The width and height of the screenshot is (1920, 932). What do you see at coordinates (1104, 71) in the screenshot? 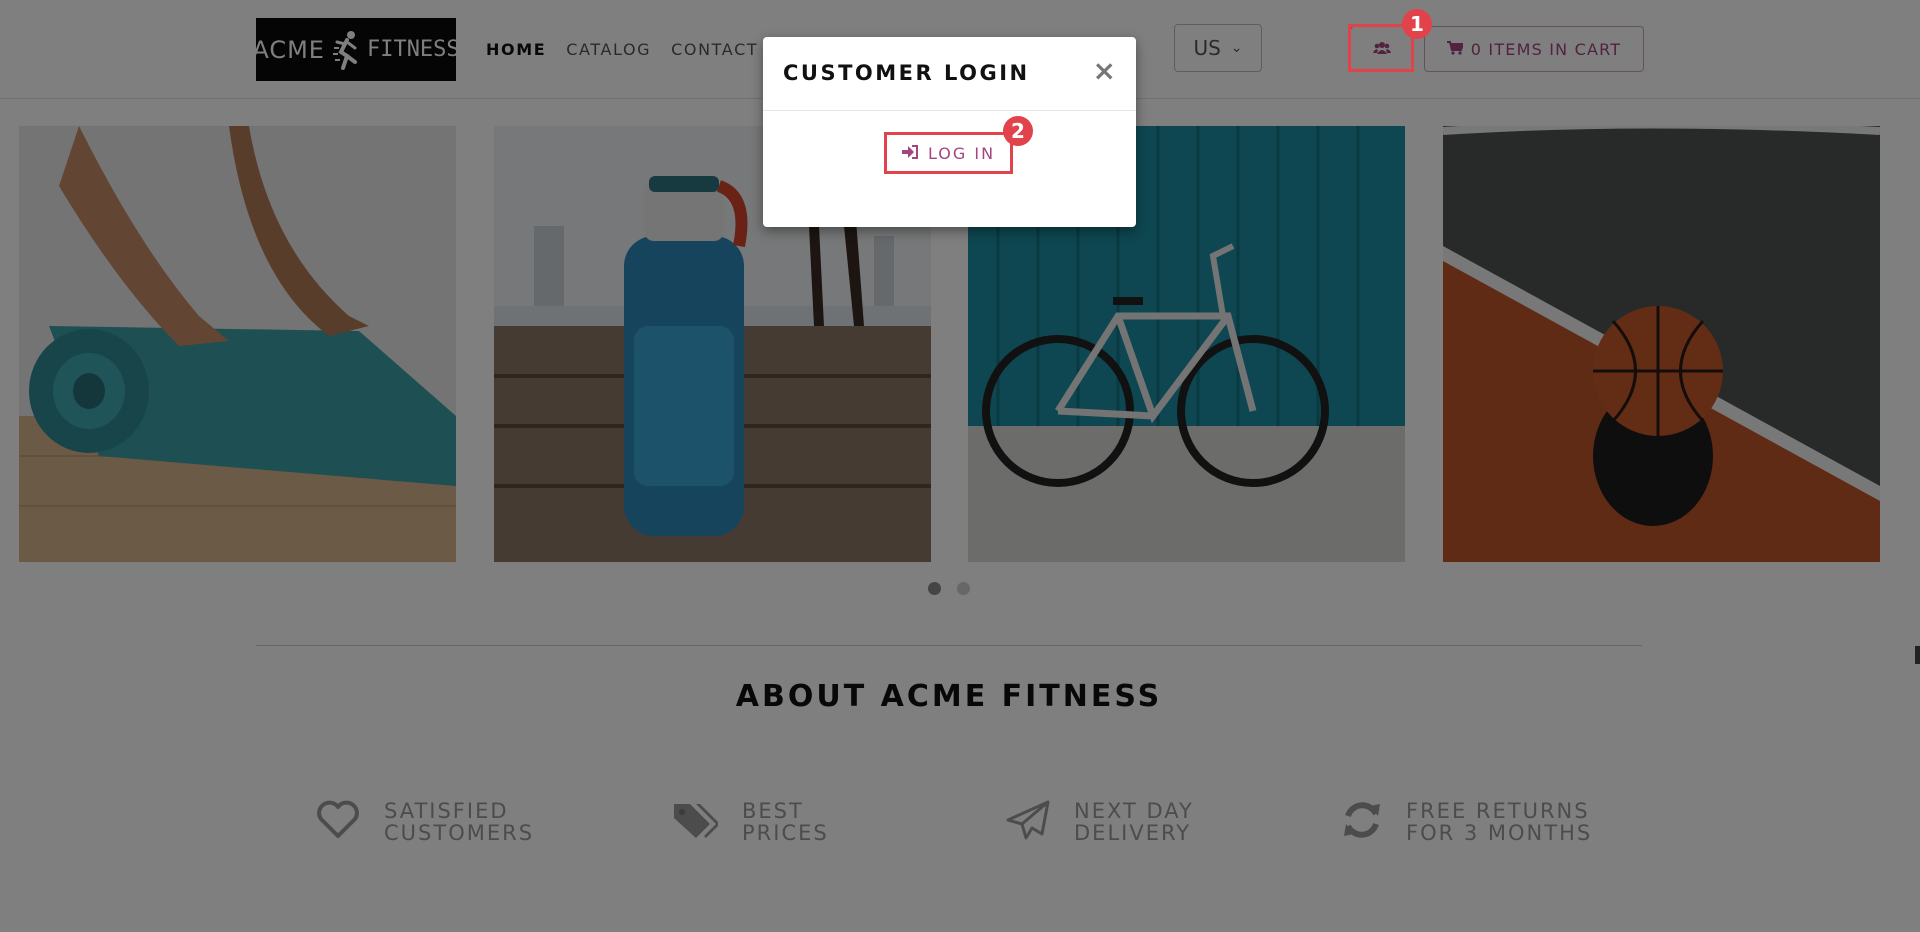
I see `close-icon: ×` at bounding box center [1104, 71].